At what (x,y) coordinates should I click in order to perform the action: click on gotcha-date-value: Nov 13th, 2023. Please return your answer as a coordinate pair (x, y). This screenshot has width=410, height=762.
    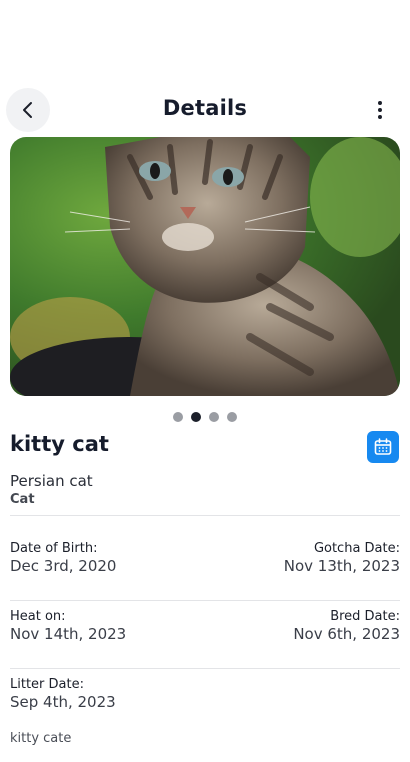
    Looking at the image, I should click on (341, 566).